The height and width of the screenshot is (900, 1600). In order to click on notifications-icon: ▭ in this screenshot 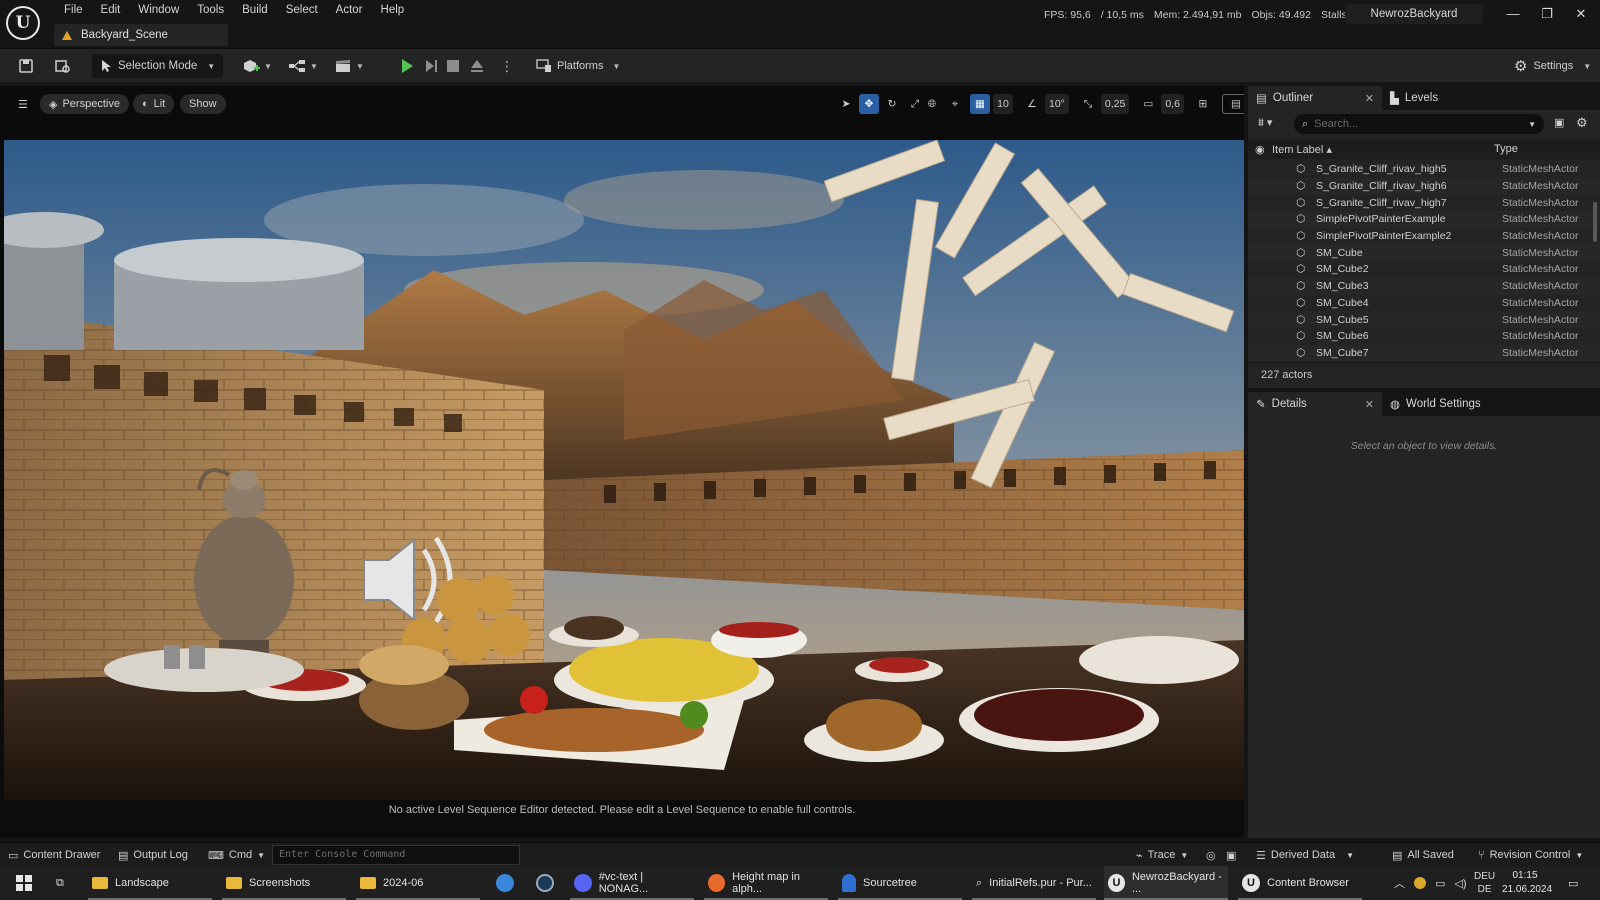, I will do `click(1571, 883)`.